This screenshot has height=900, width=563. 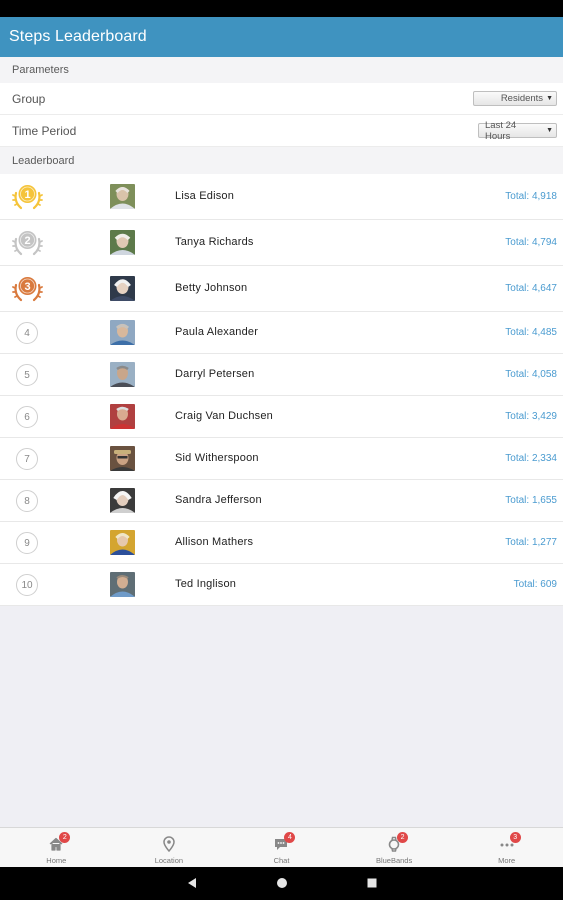 What do you see at coordinates (290, 837) in the screenshot?
I see `notification-badge: 4` at bounding box center [290, 837].